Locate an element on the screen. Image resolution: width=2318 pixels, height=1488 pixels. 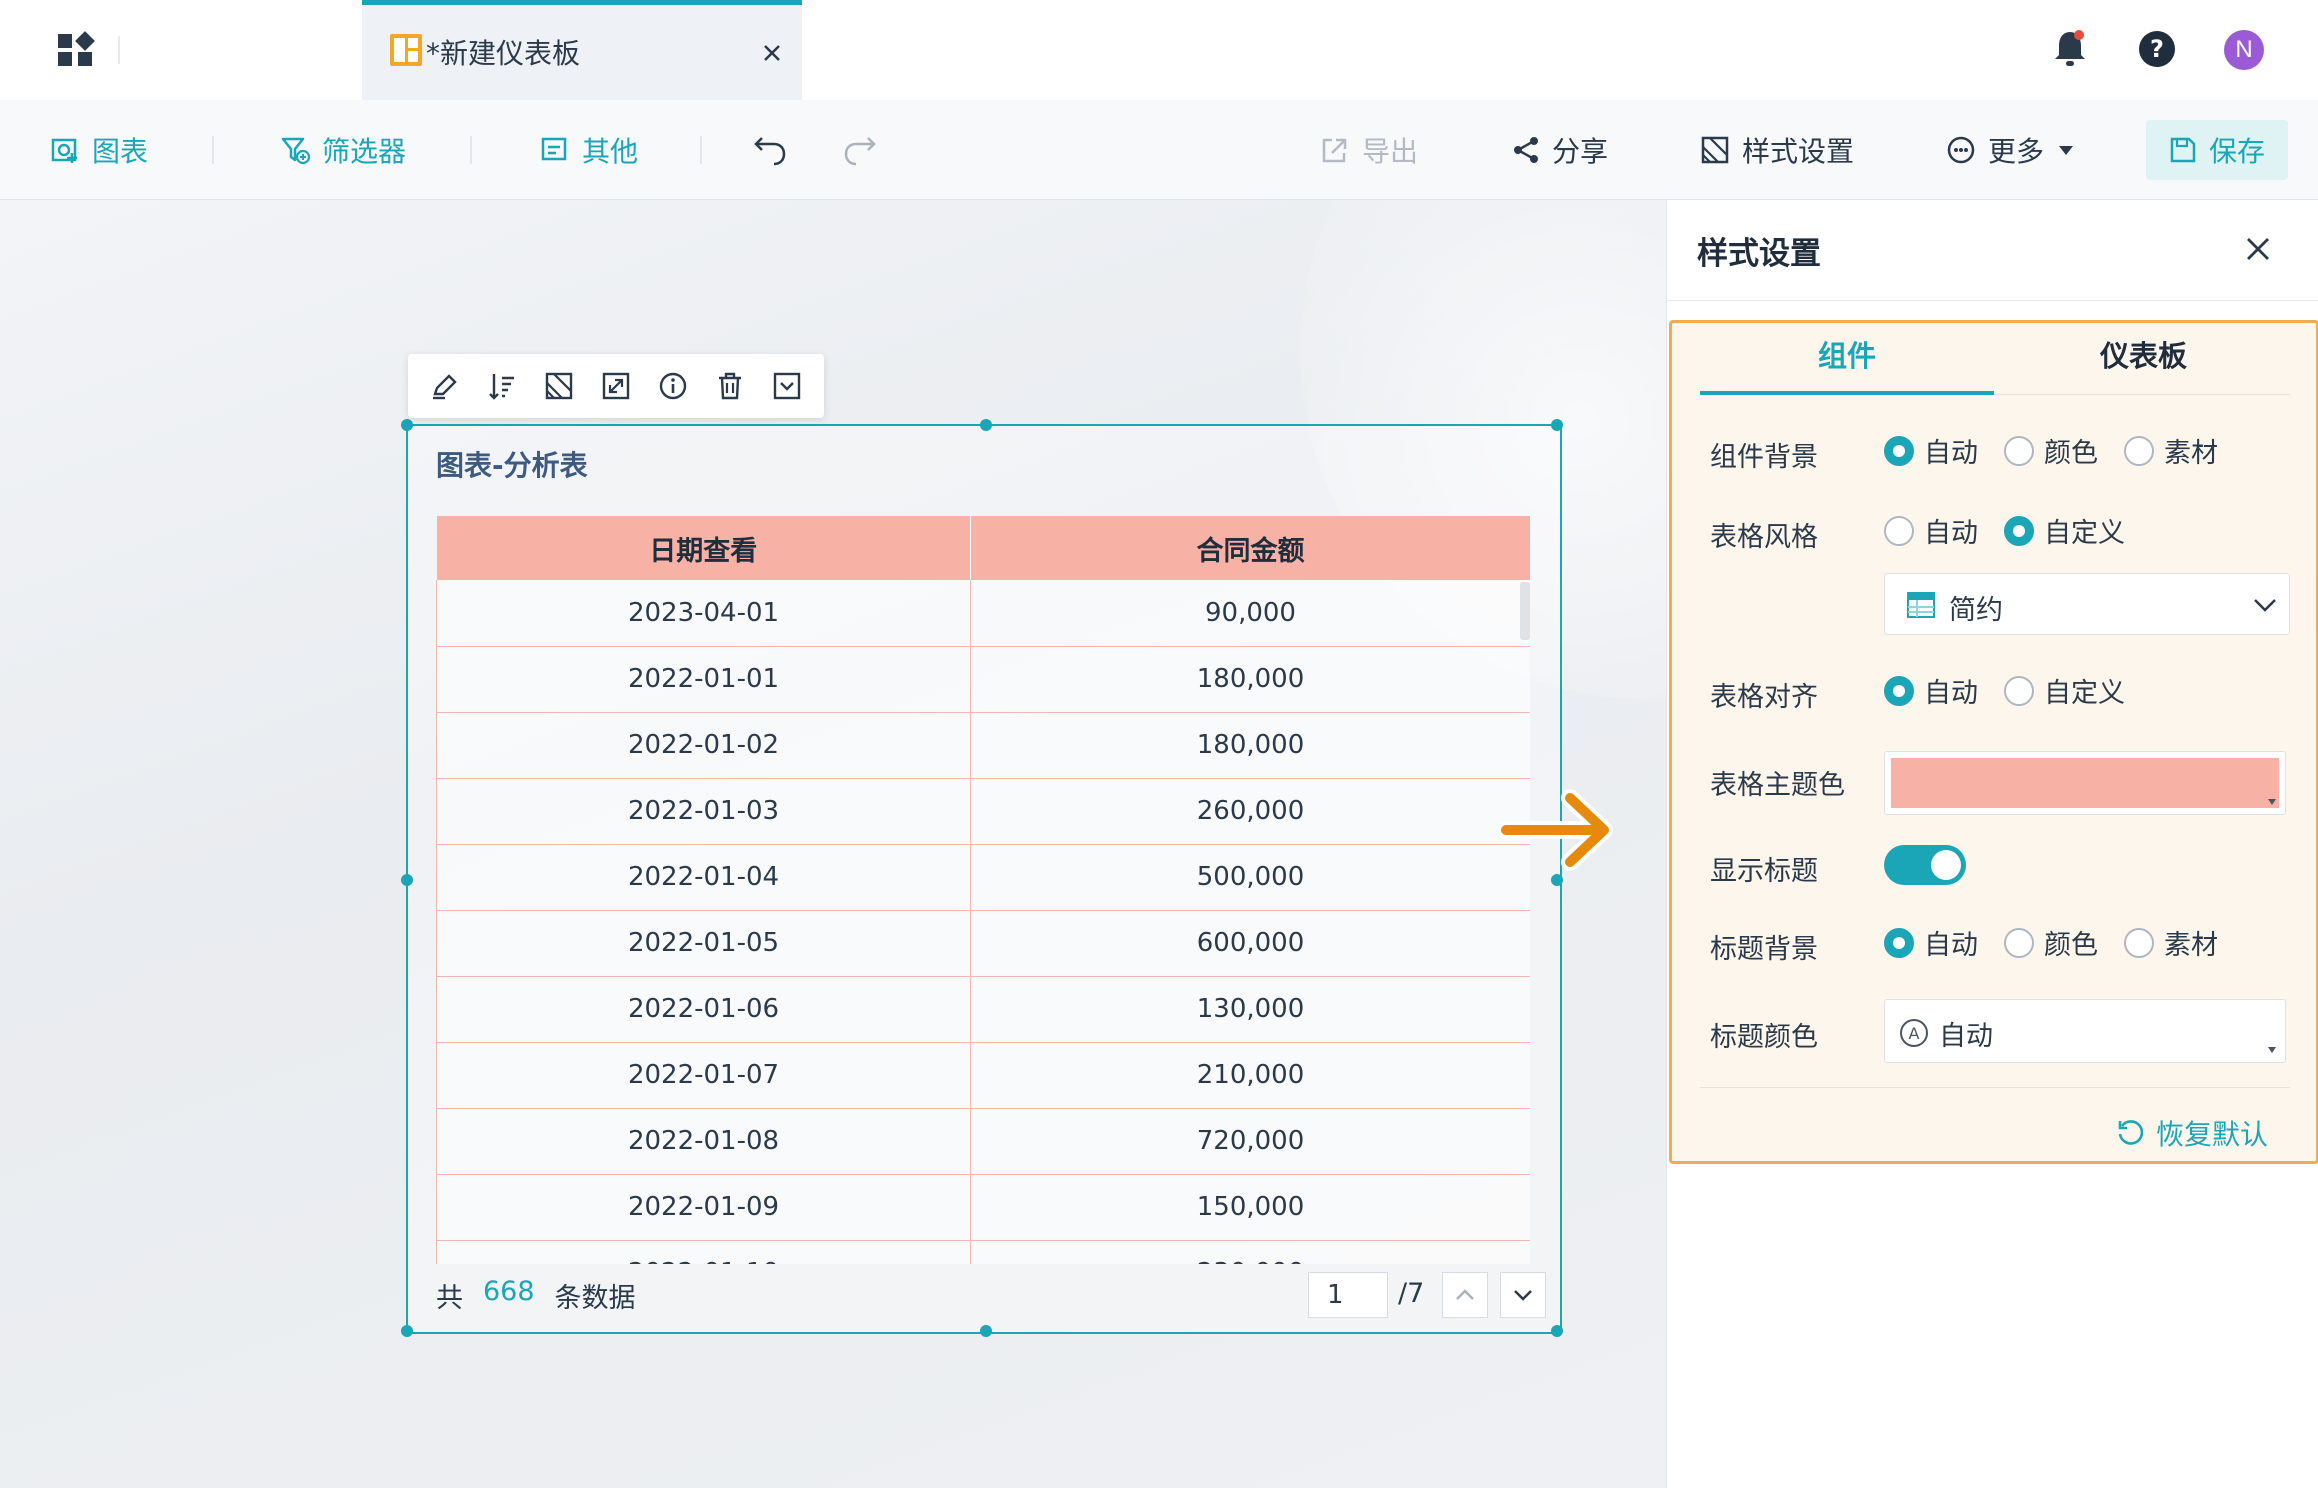
amount-cell: 180,000 is located at coordinates (1250, 679).